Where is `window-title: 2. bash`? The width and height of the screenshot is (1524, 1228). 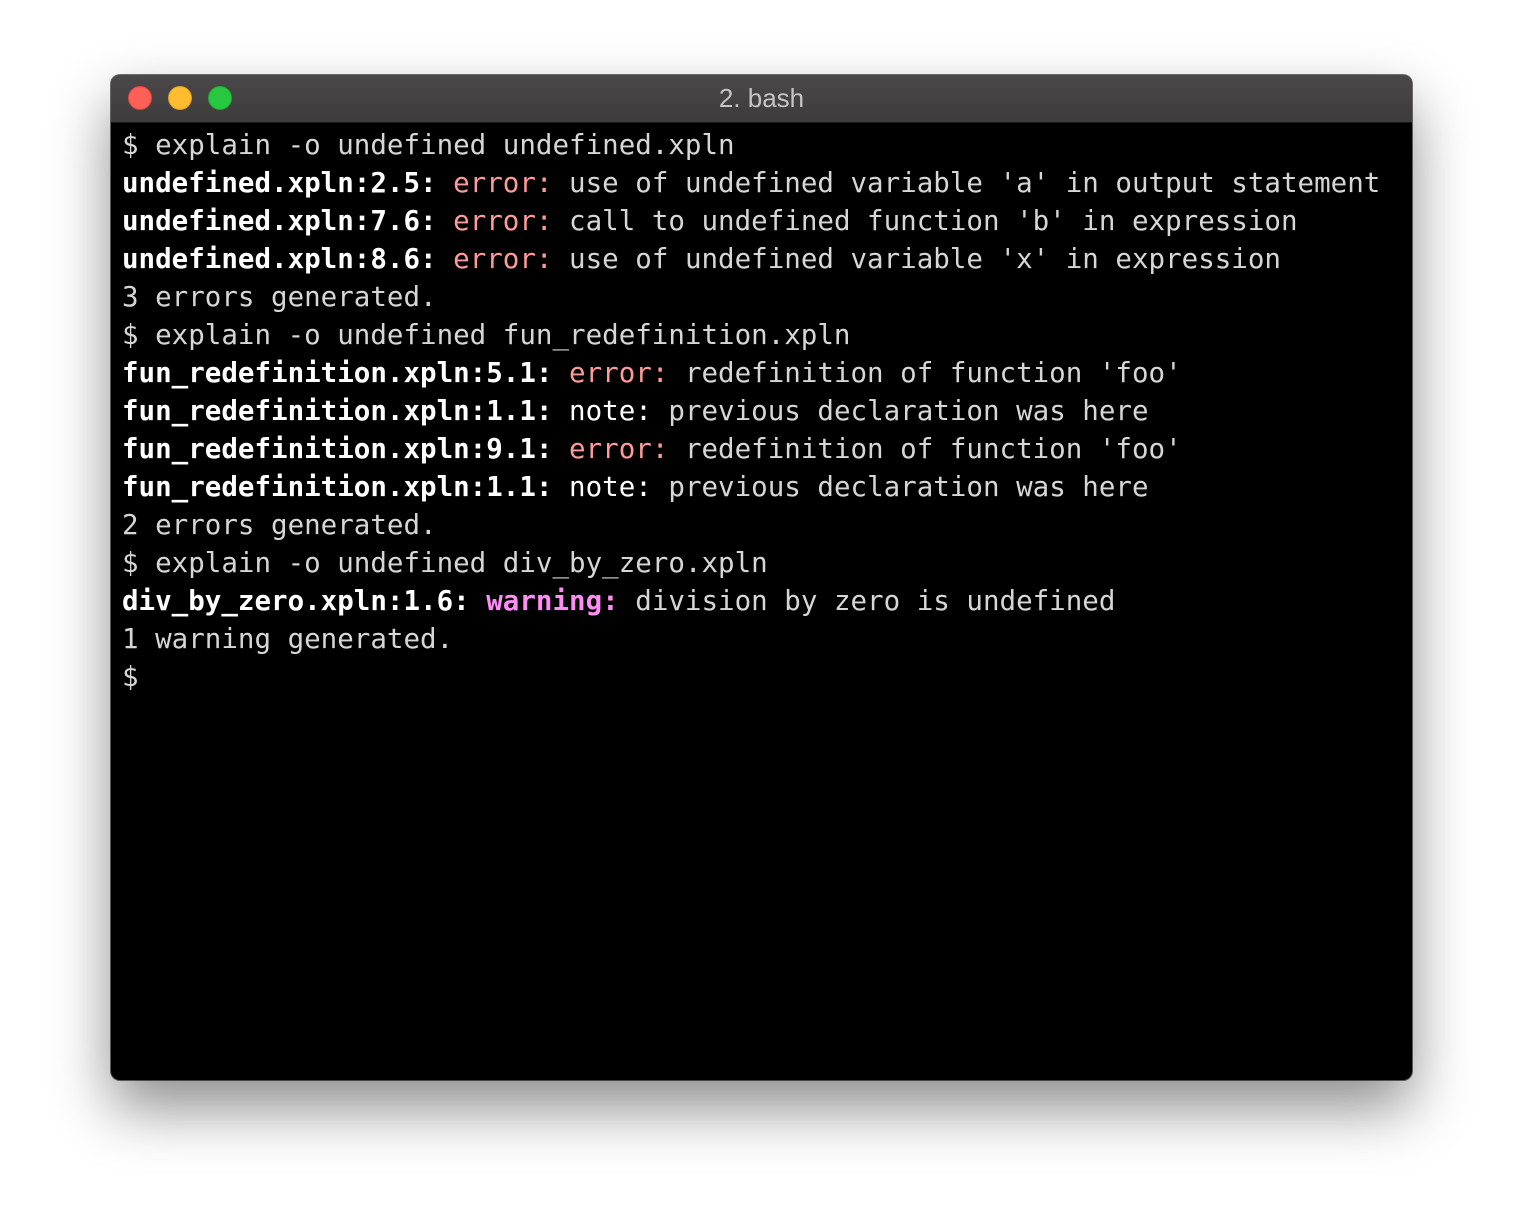
window-title: 2. bash is located at coordinates (761, 98).